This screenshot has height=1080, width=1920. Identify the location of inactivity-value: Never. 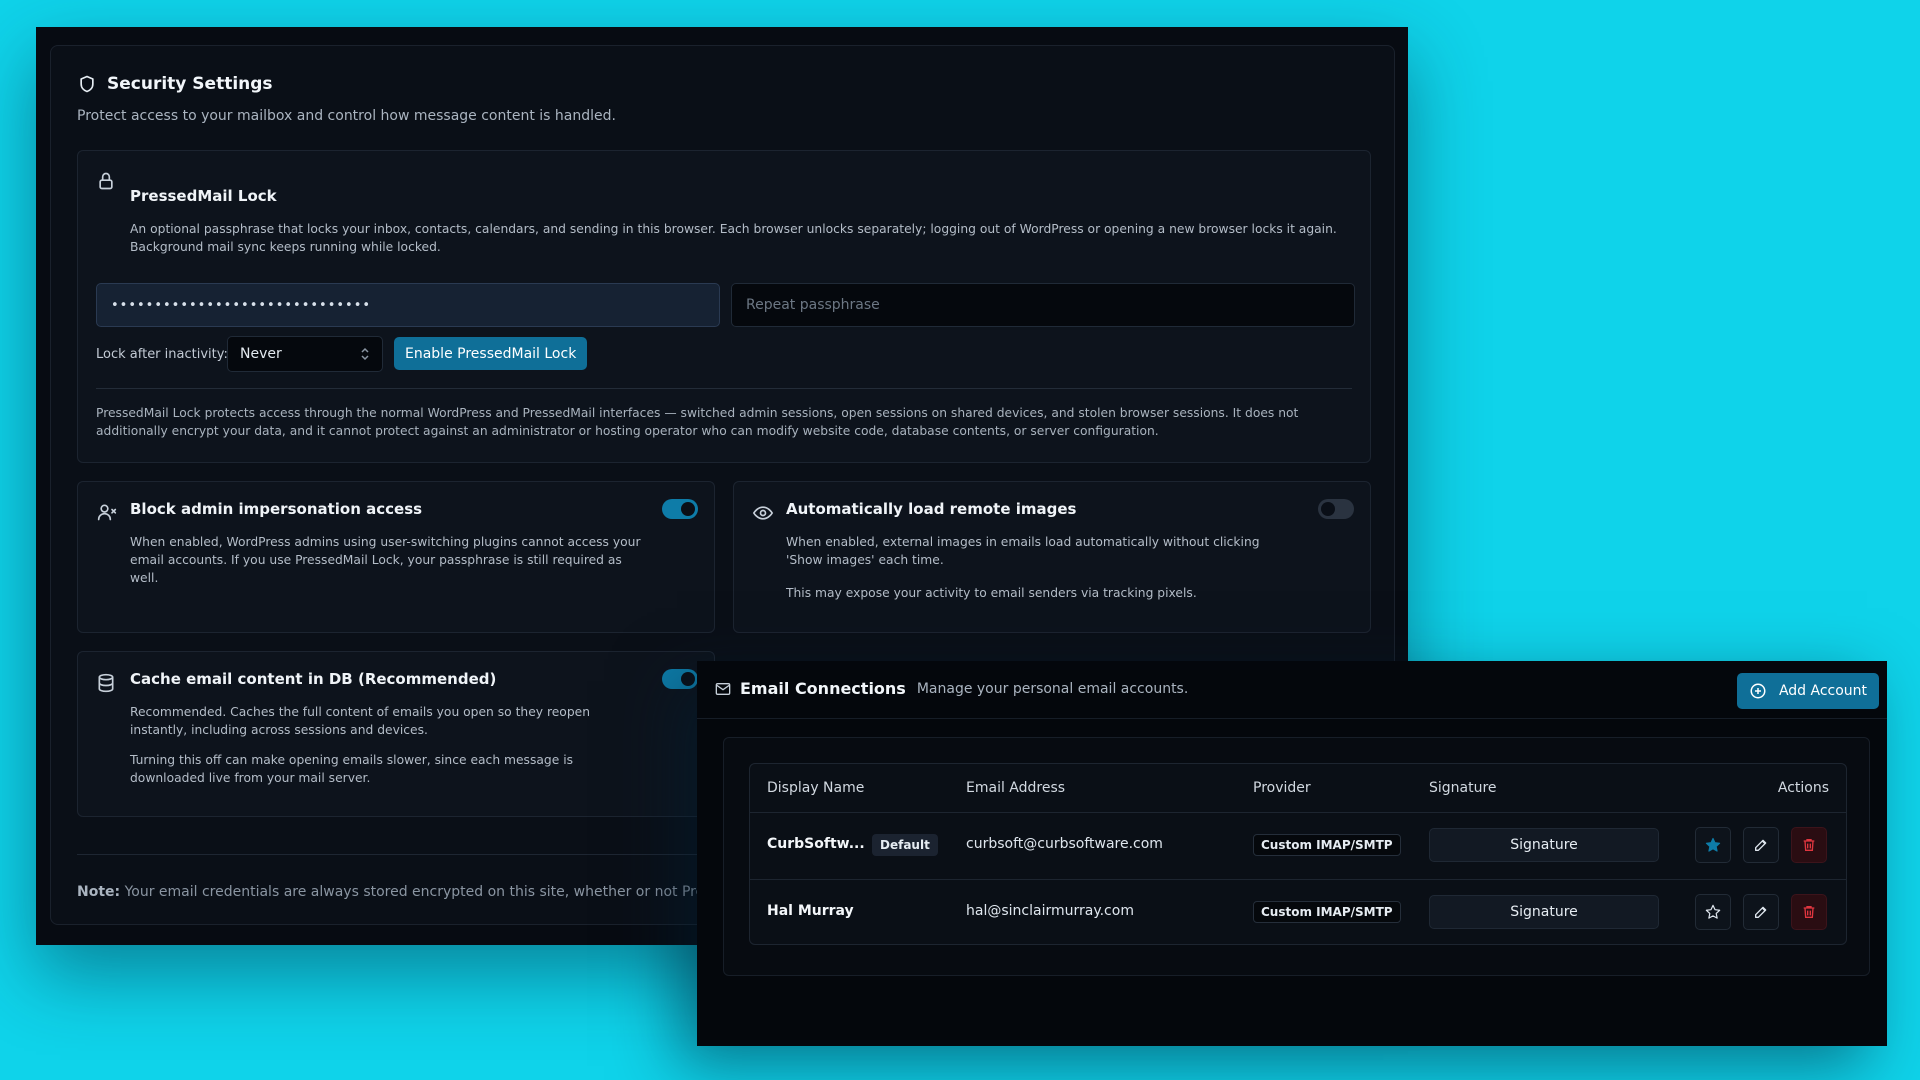
(261, 354).